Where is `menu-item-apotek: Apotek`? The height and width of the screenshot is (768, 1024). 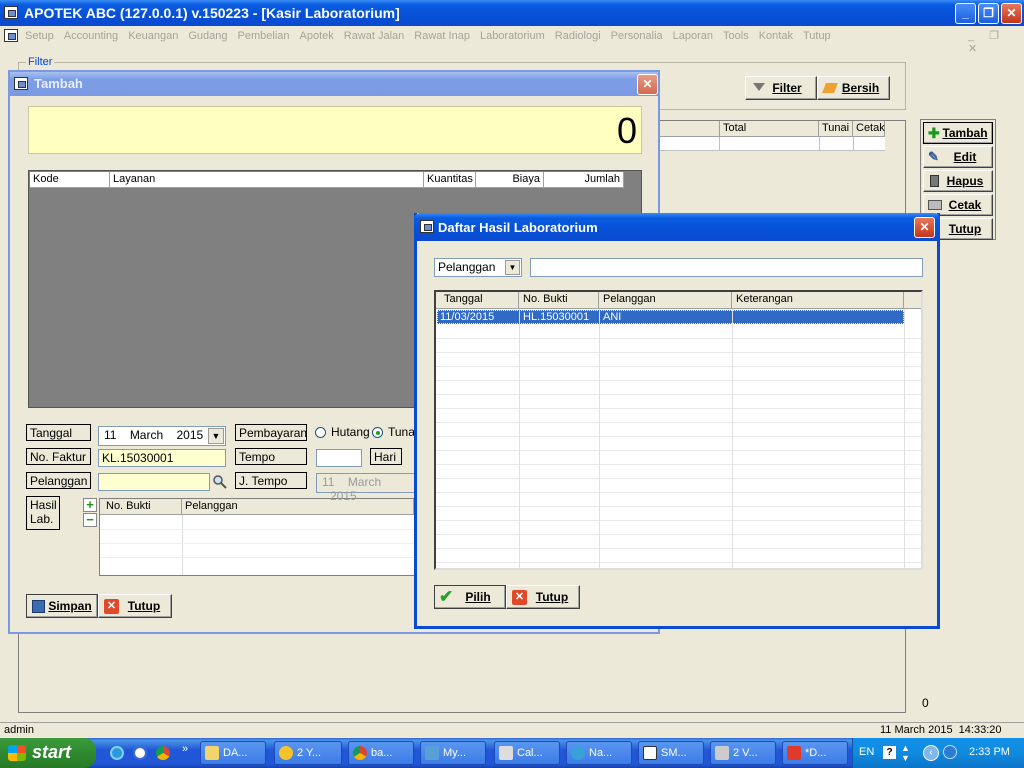 menu-item-apotek: Apotek is located at coordinates (317, 36).